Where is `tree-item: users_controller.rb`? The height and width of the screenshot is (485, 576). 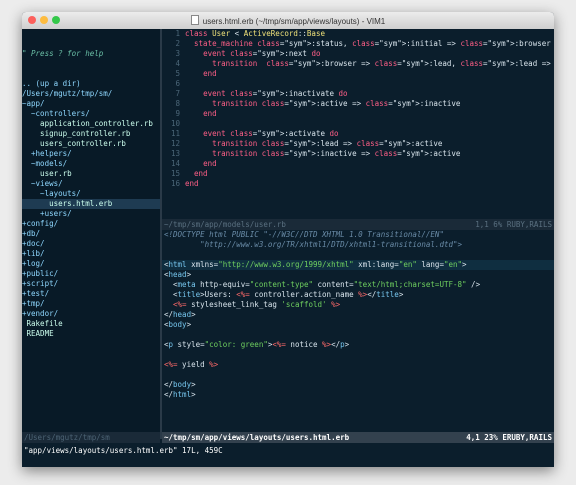
tree-item: users_controller.rb is located at coordinates (91, 144).